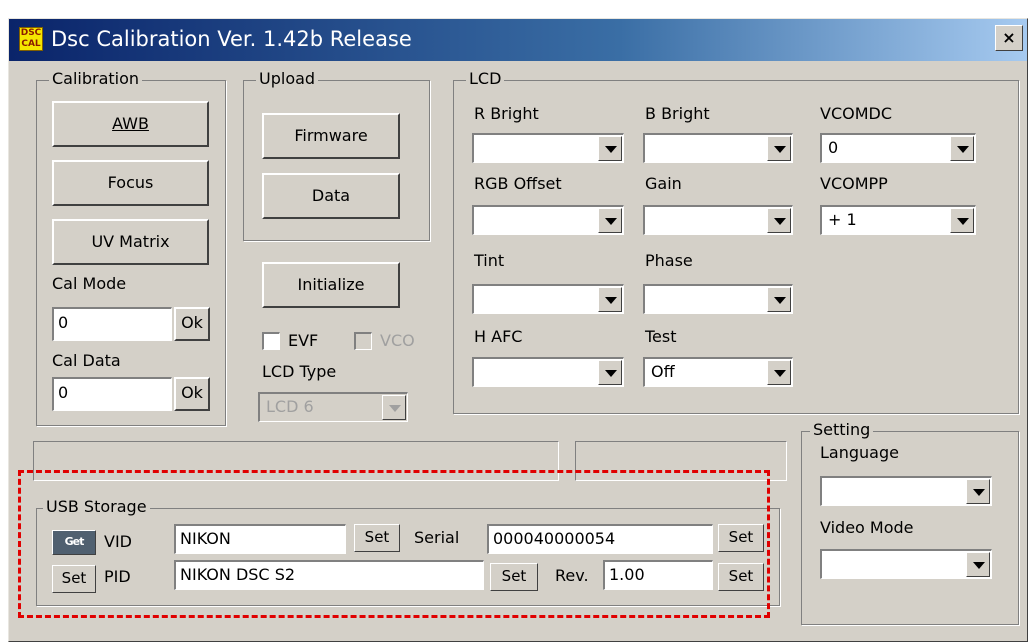  I want to click on rev-input: 1.00, so click(658, 575).